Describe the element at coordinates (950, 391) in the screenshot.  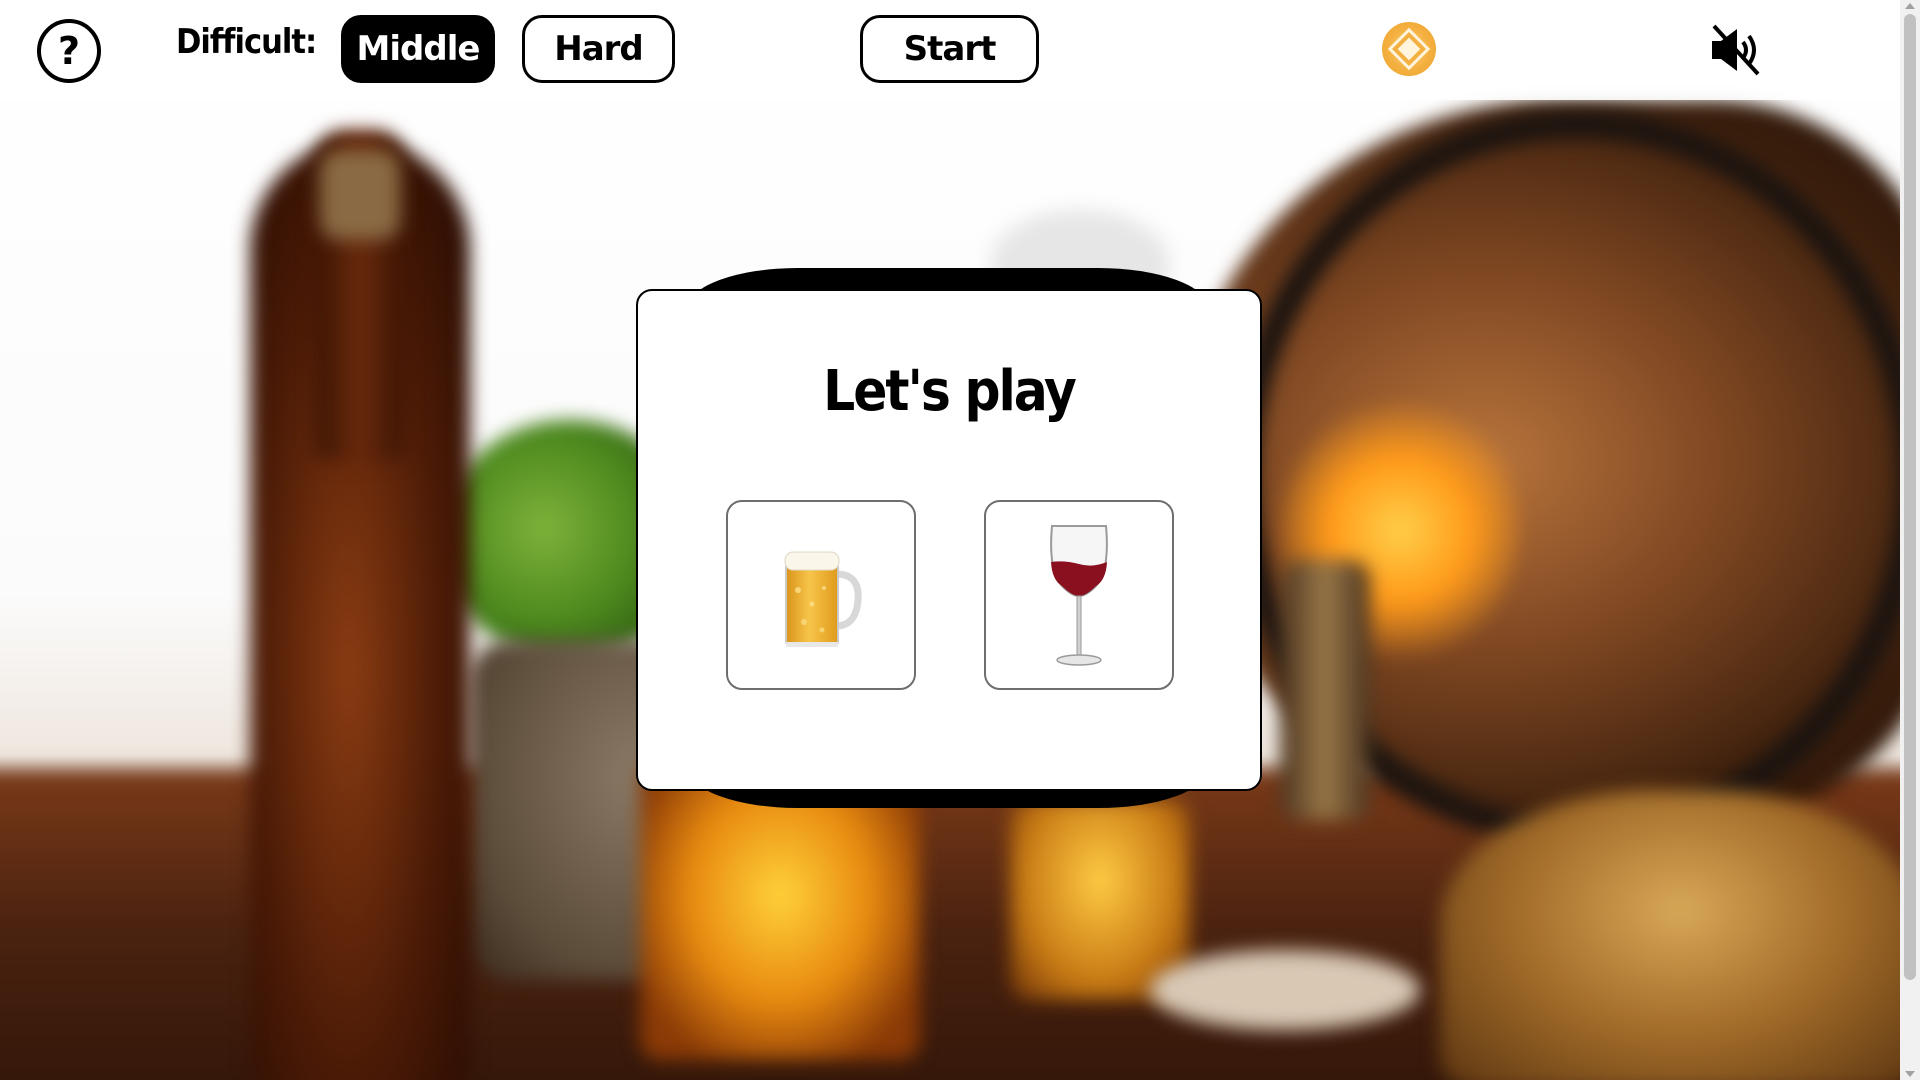
I see `dialog-title: Let's play` at that location.